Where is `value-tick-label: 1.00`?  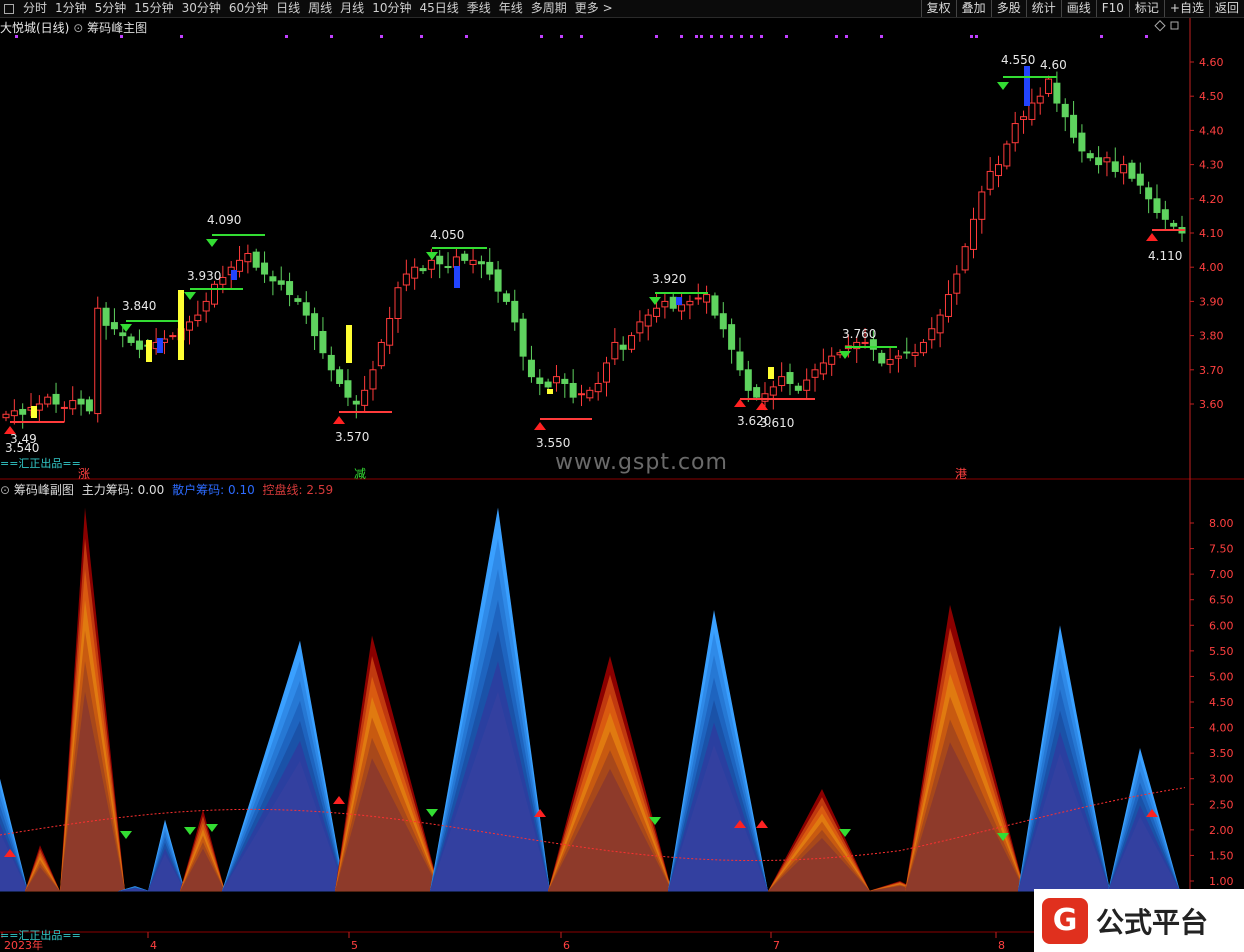 value-tick-label: 1.00 is located at coordinates (1221, 881).